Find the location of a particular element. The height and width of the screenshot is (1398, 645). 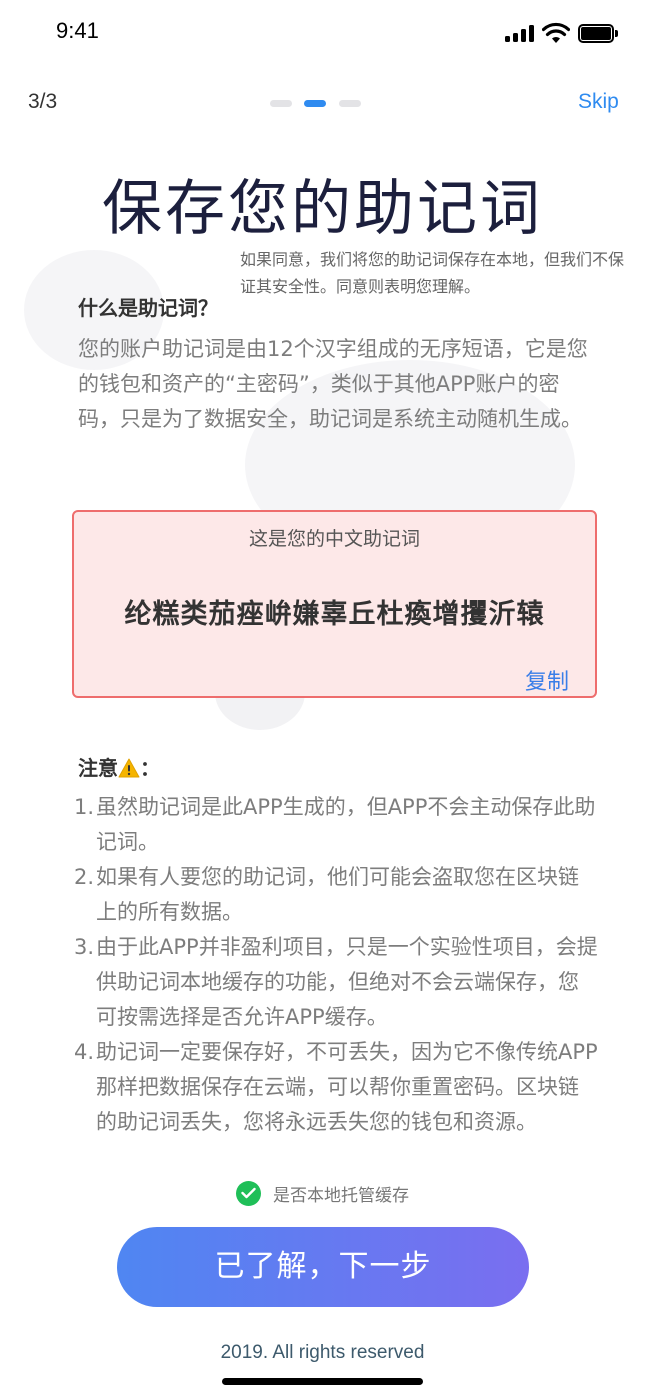

notice-item-number: 1. is located at coordinates (84, 807).